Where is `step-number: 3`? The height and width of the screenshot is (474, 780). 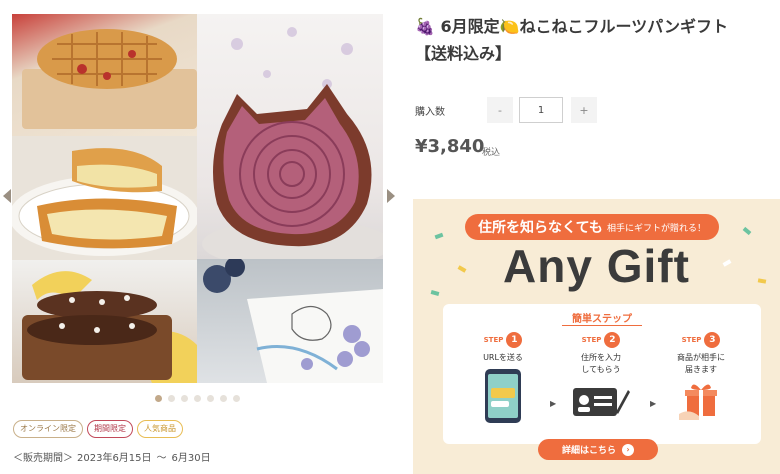 step-number: 3 is located at coordinates (712, 340).